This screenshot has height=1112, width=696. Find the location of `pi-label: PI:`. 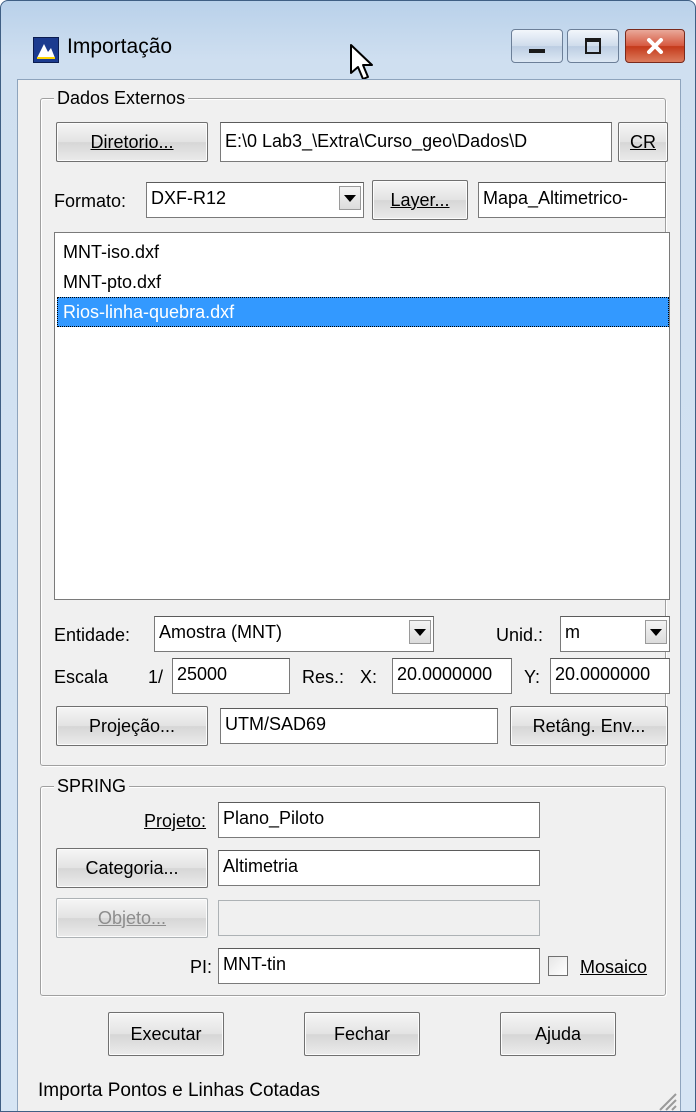

pi-label: PI: is located at coordinates (201, 967).